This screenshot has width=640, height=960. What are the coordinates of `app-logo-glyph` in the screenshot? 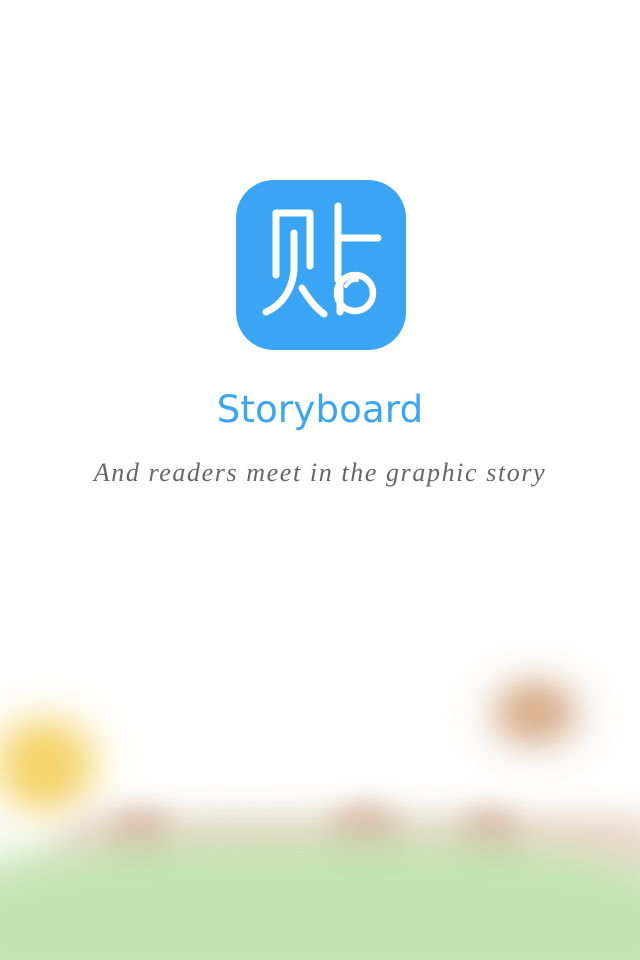 It's located at (322, 260).